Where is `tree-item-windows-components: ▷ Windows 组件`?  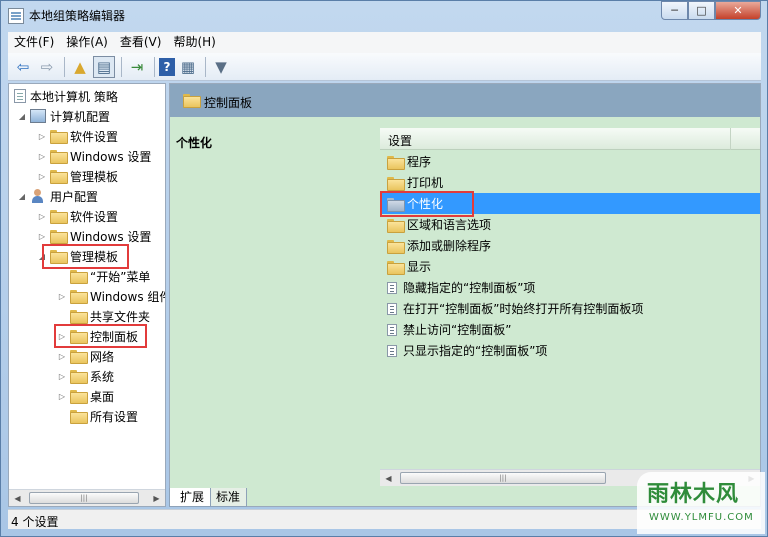 tree-item-windows-components: ▷ Windows 组件 is located at coordinates (111, 296).